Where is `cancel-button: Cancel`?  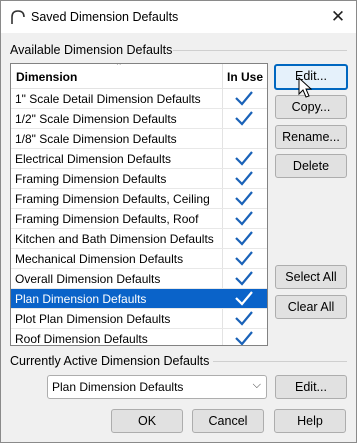
cancel-button: Cancel is located at coordinates (228, 421).